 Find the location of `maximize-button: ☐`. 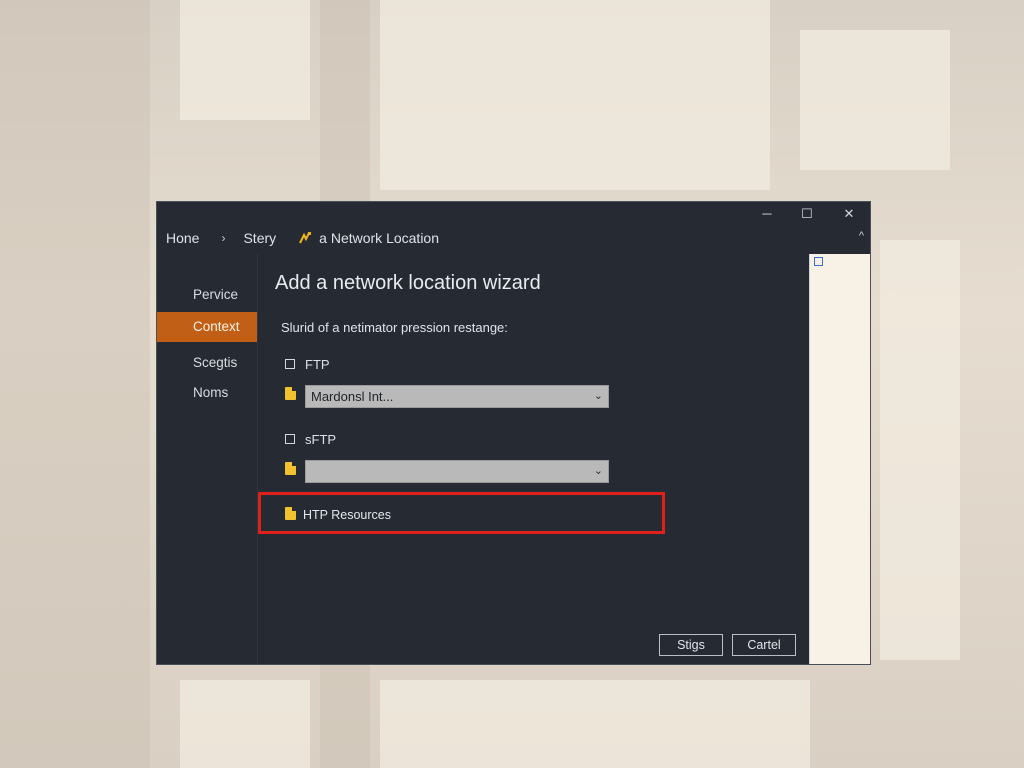

maximize-button: ☐ is located at coordinates (807, 214).